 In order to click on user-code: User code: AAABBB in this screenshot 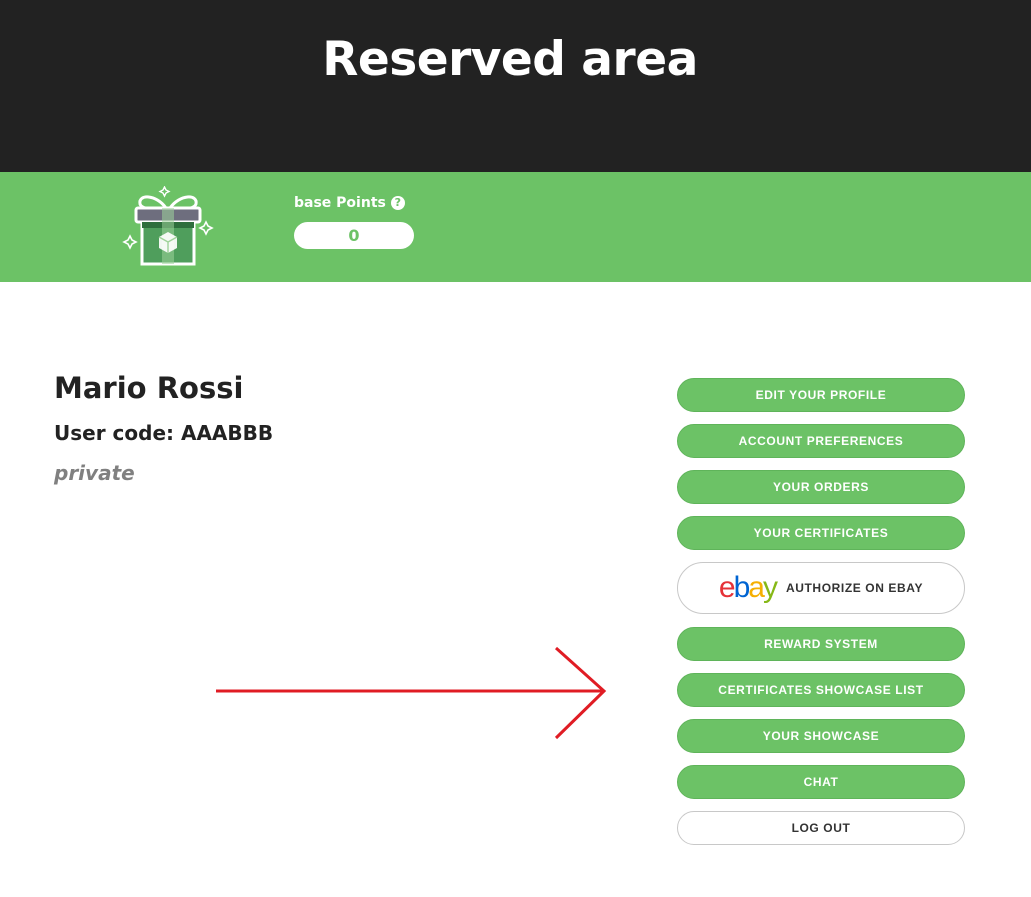, I will do `click(164, 433)`.